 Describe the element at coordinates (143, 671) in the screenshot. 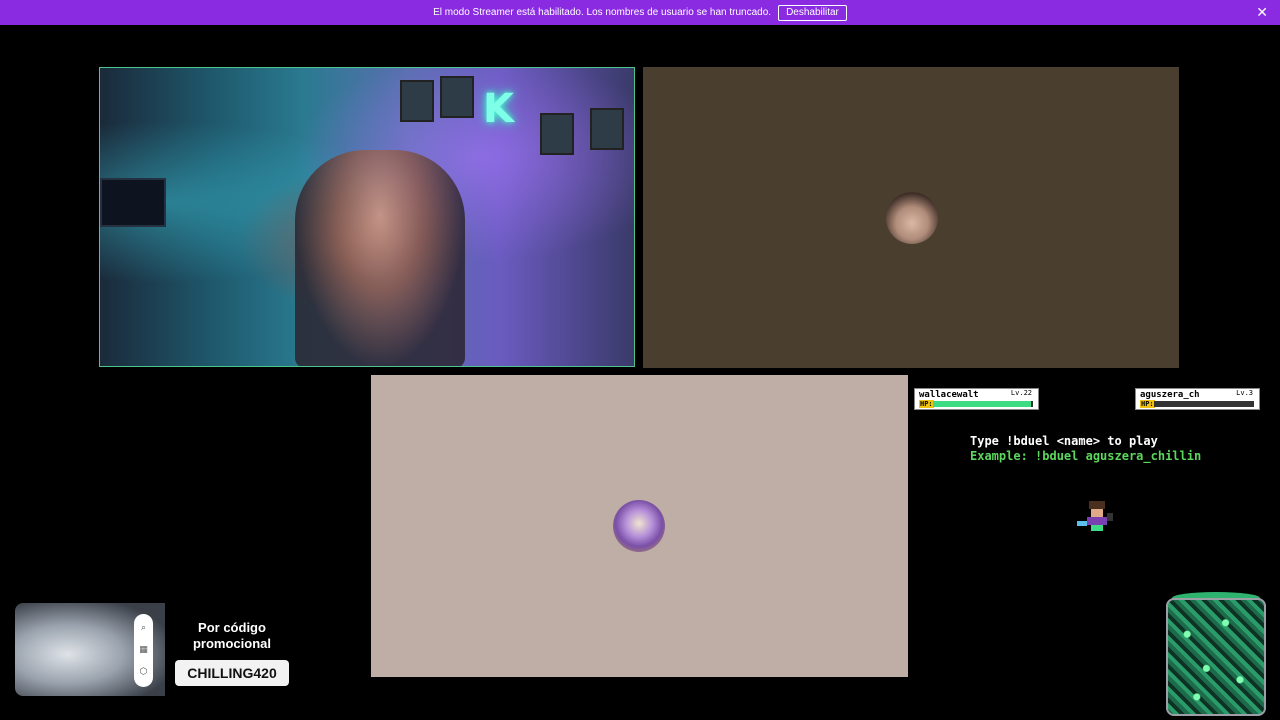

I see `tag-icon: ⬡` at that location.